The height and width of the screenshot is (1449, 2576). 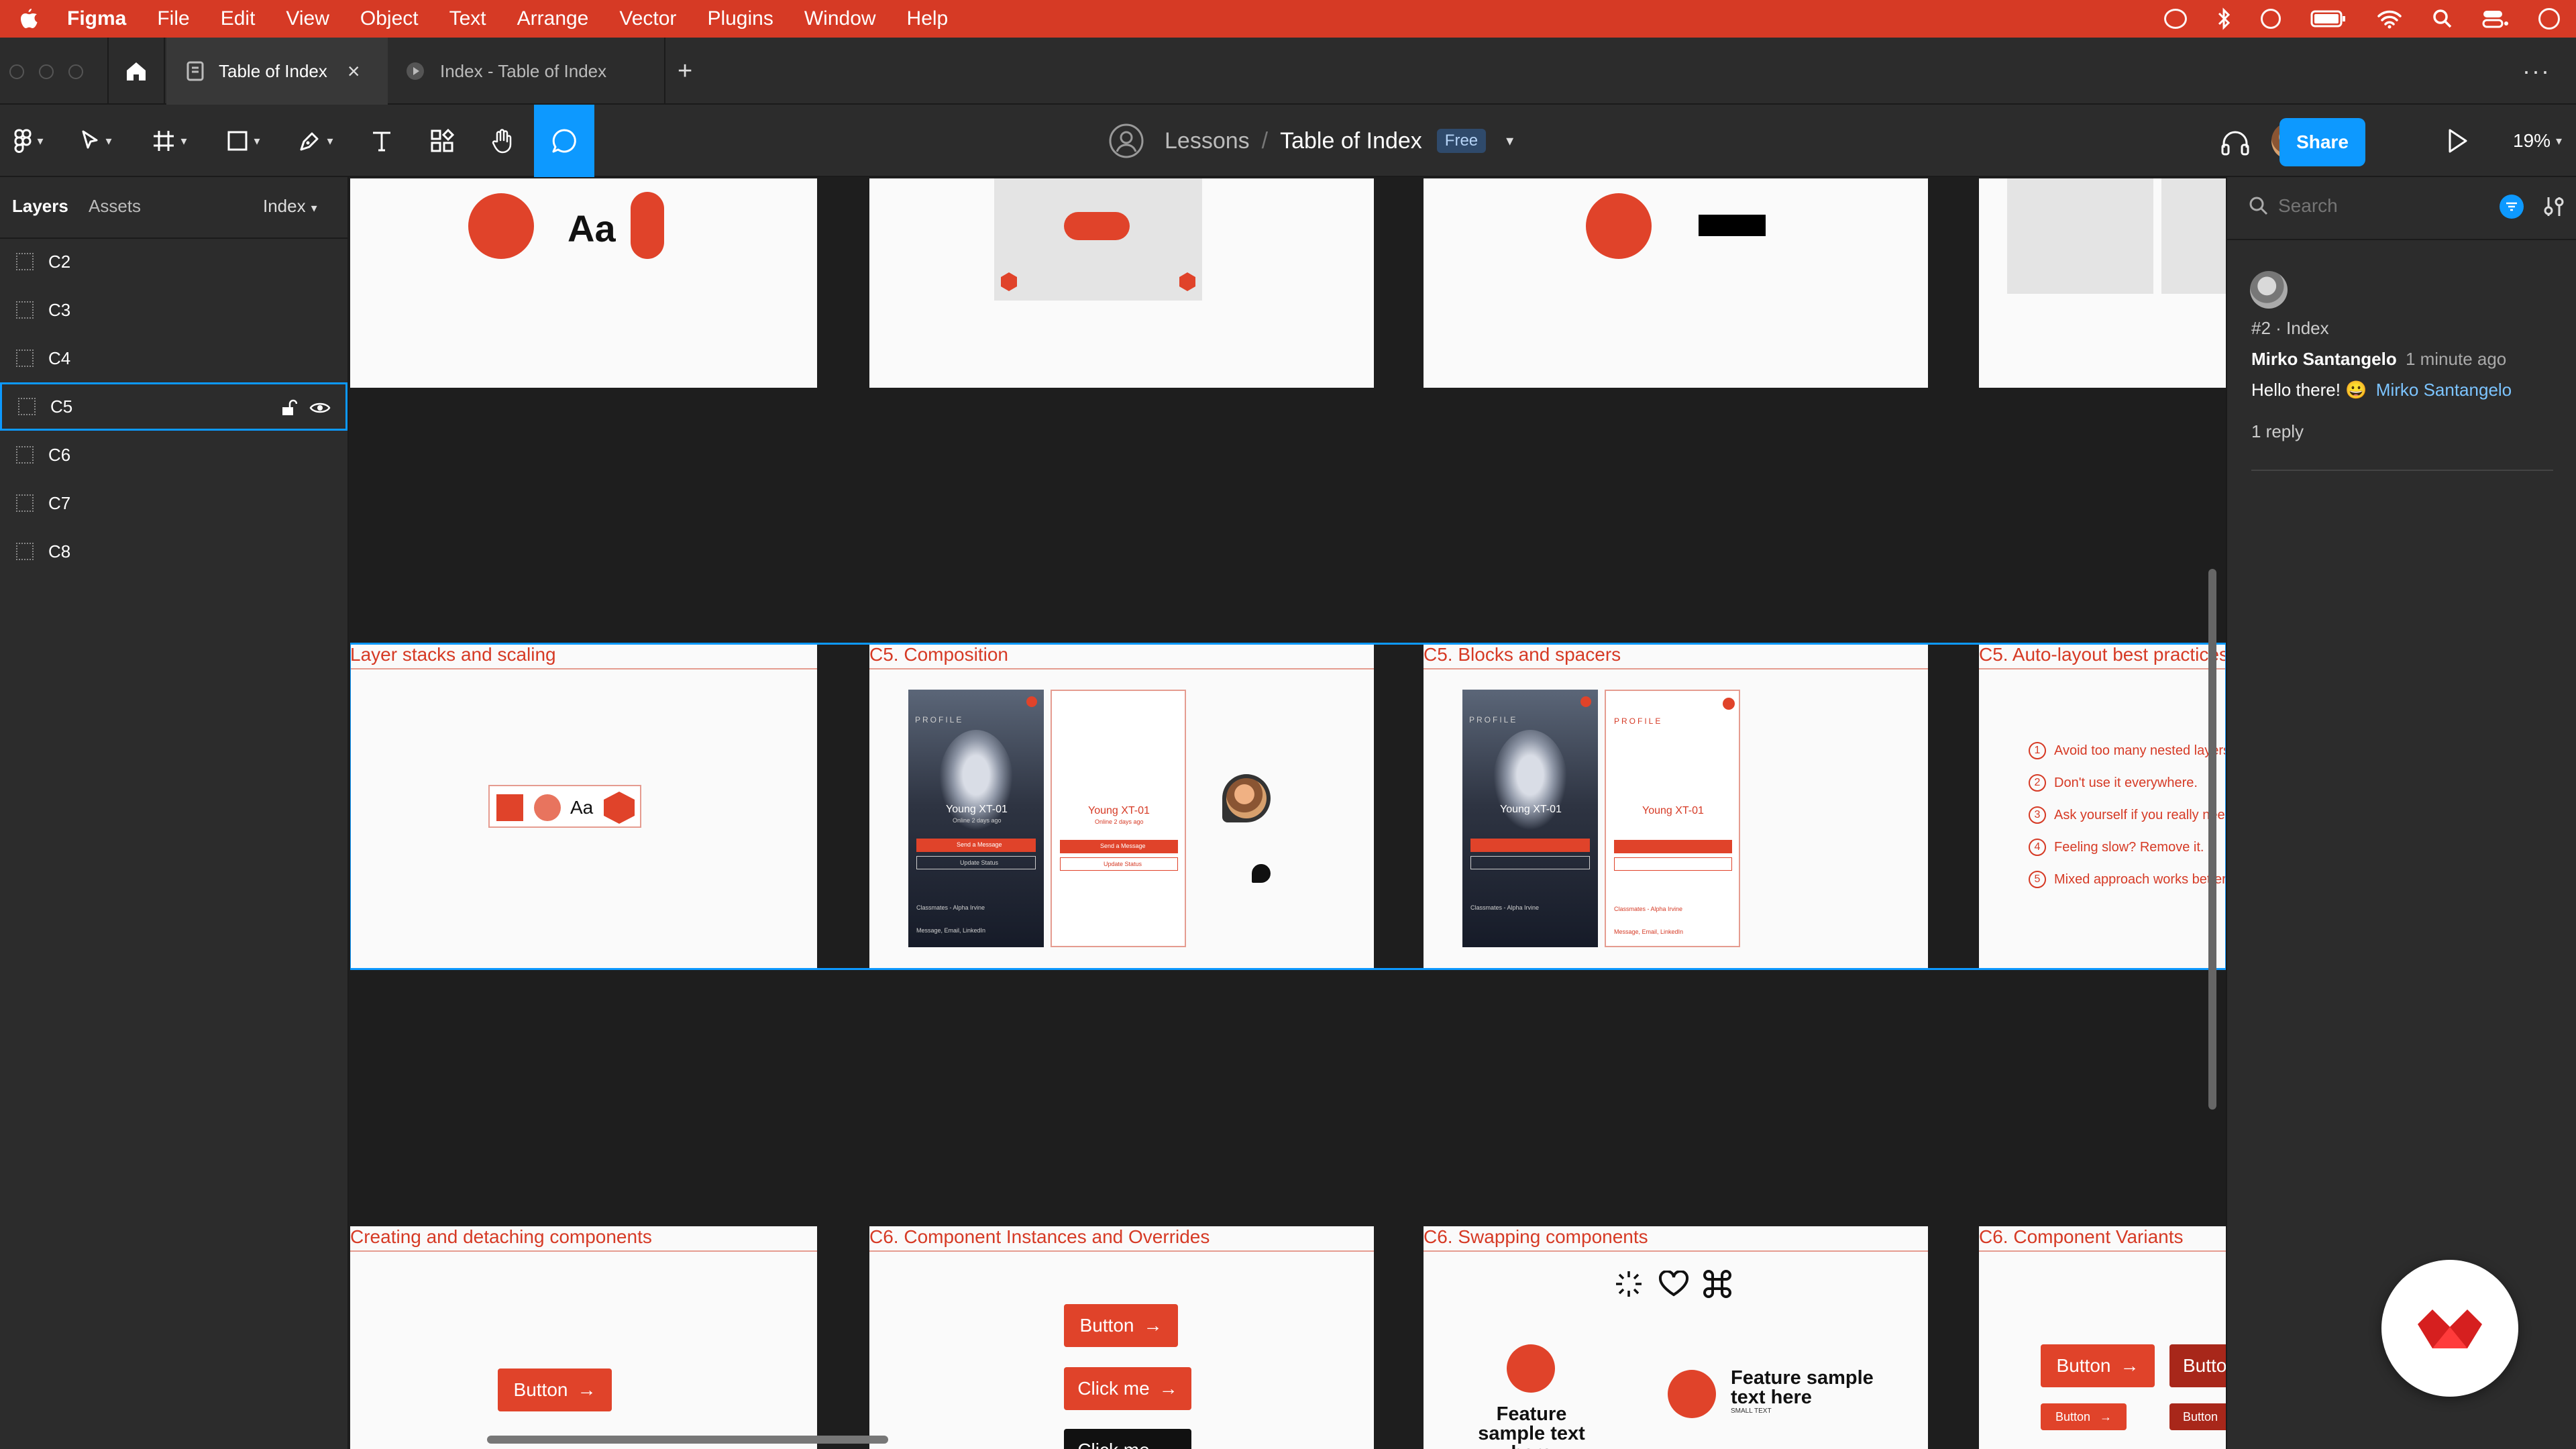 What do you see at coordinates (928, 18) in the screenshot?
I see `menu-help: Help` at bounding box center [928, 18].